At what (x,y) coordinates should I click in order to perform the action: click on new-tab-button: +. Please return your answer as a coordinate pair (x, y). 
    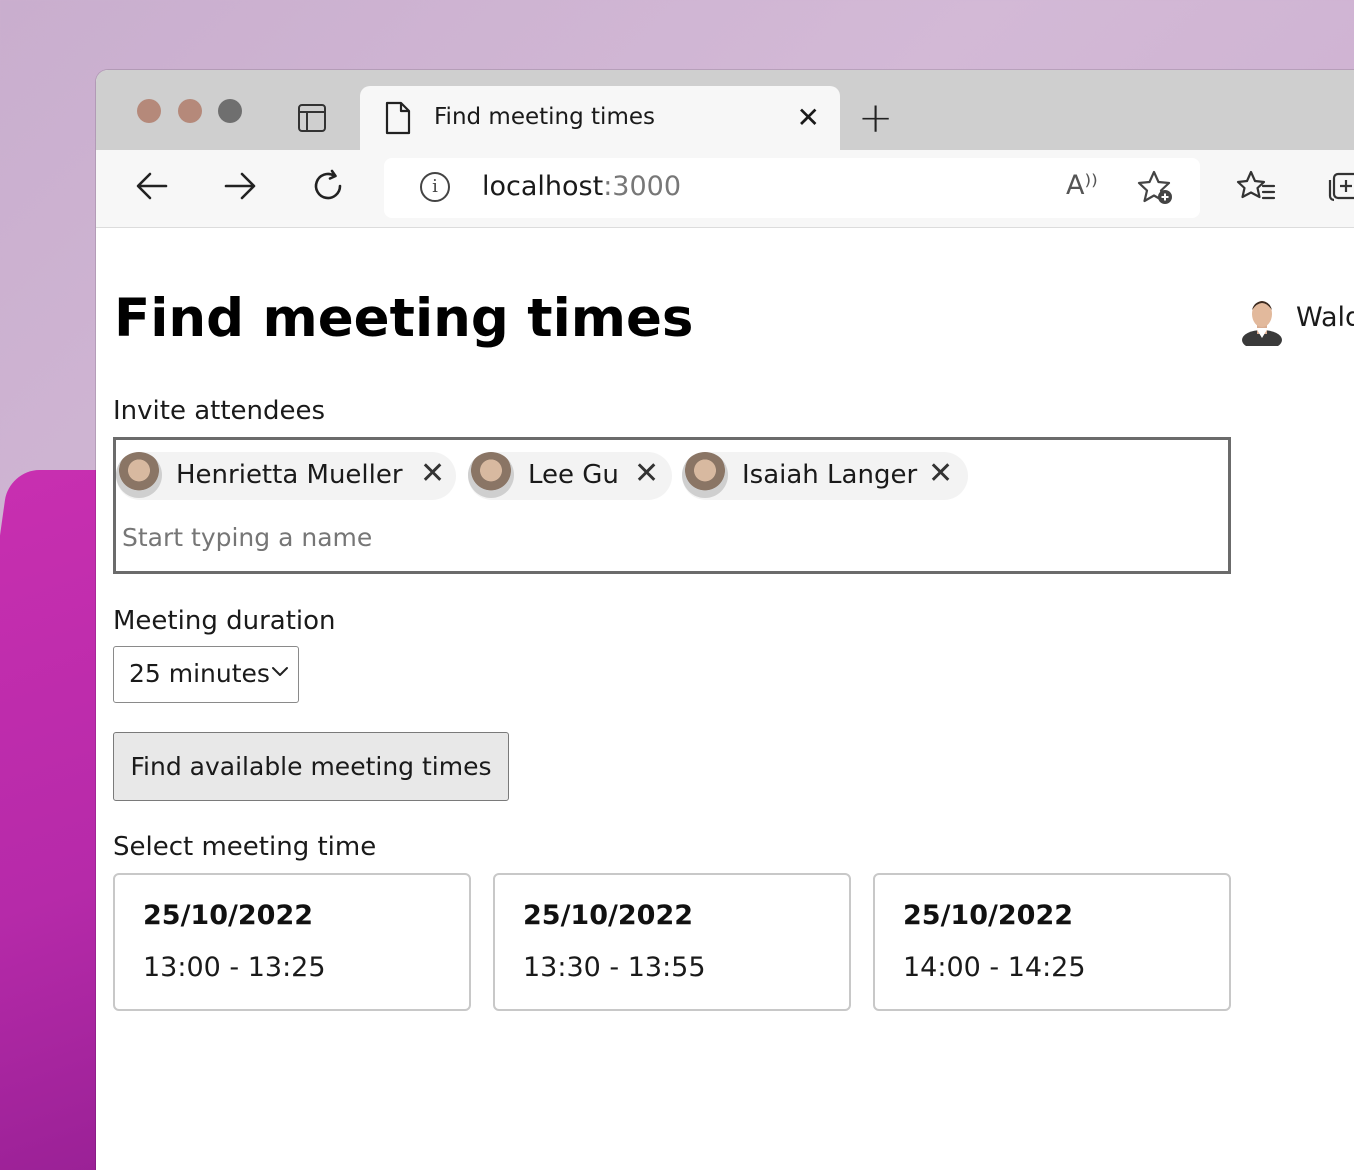
    Looking at the image, I should click on (875, 118).